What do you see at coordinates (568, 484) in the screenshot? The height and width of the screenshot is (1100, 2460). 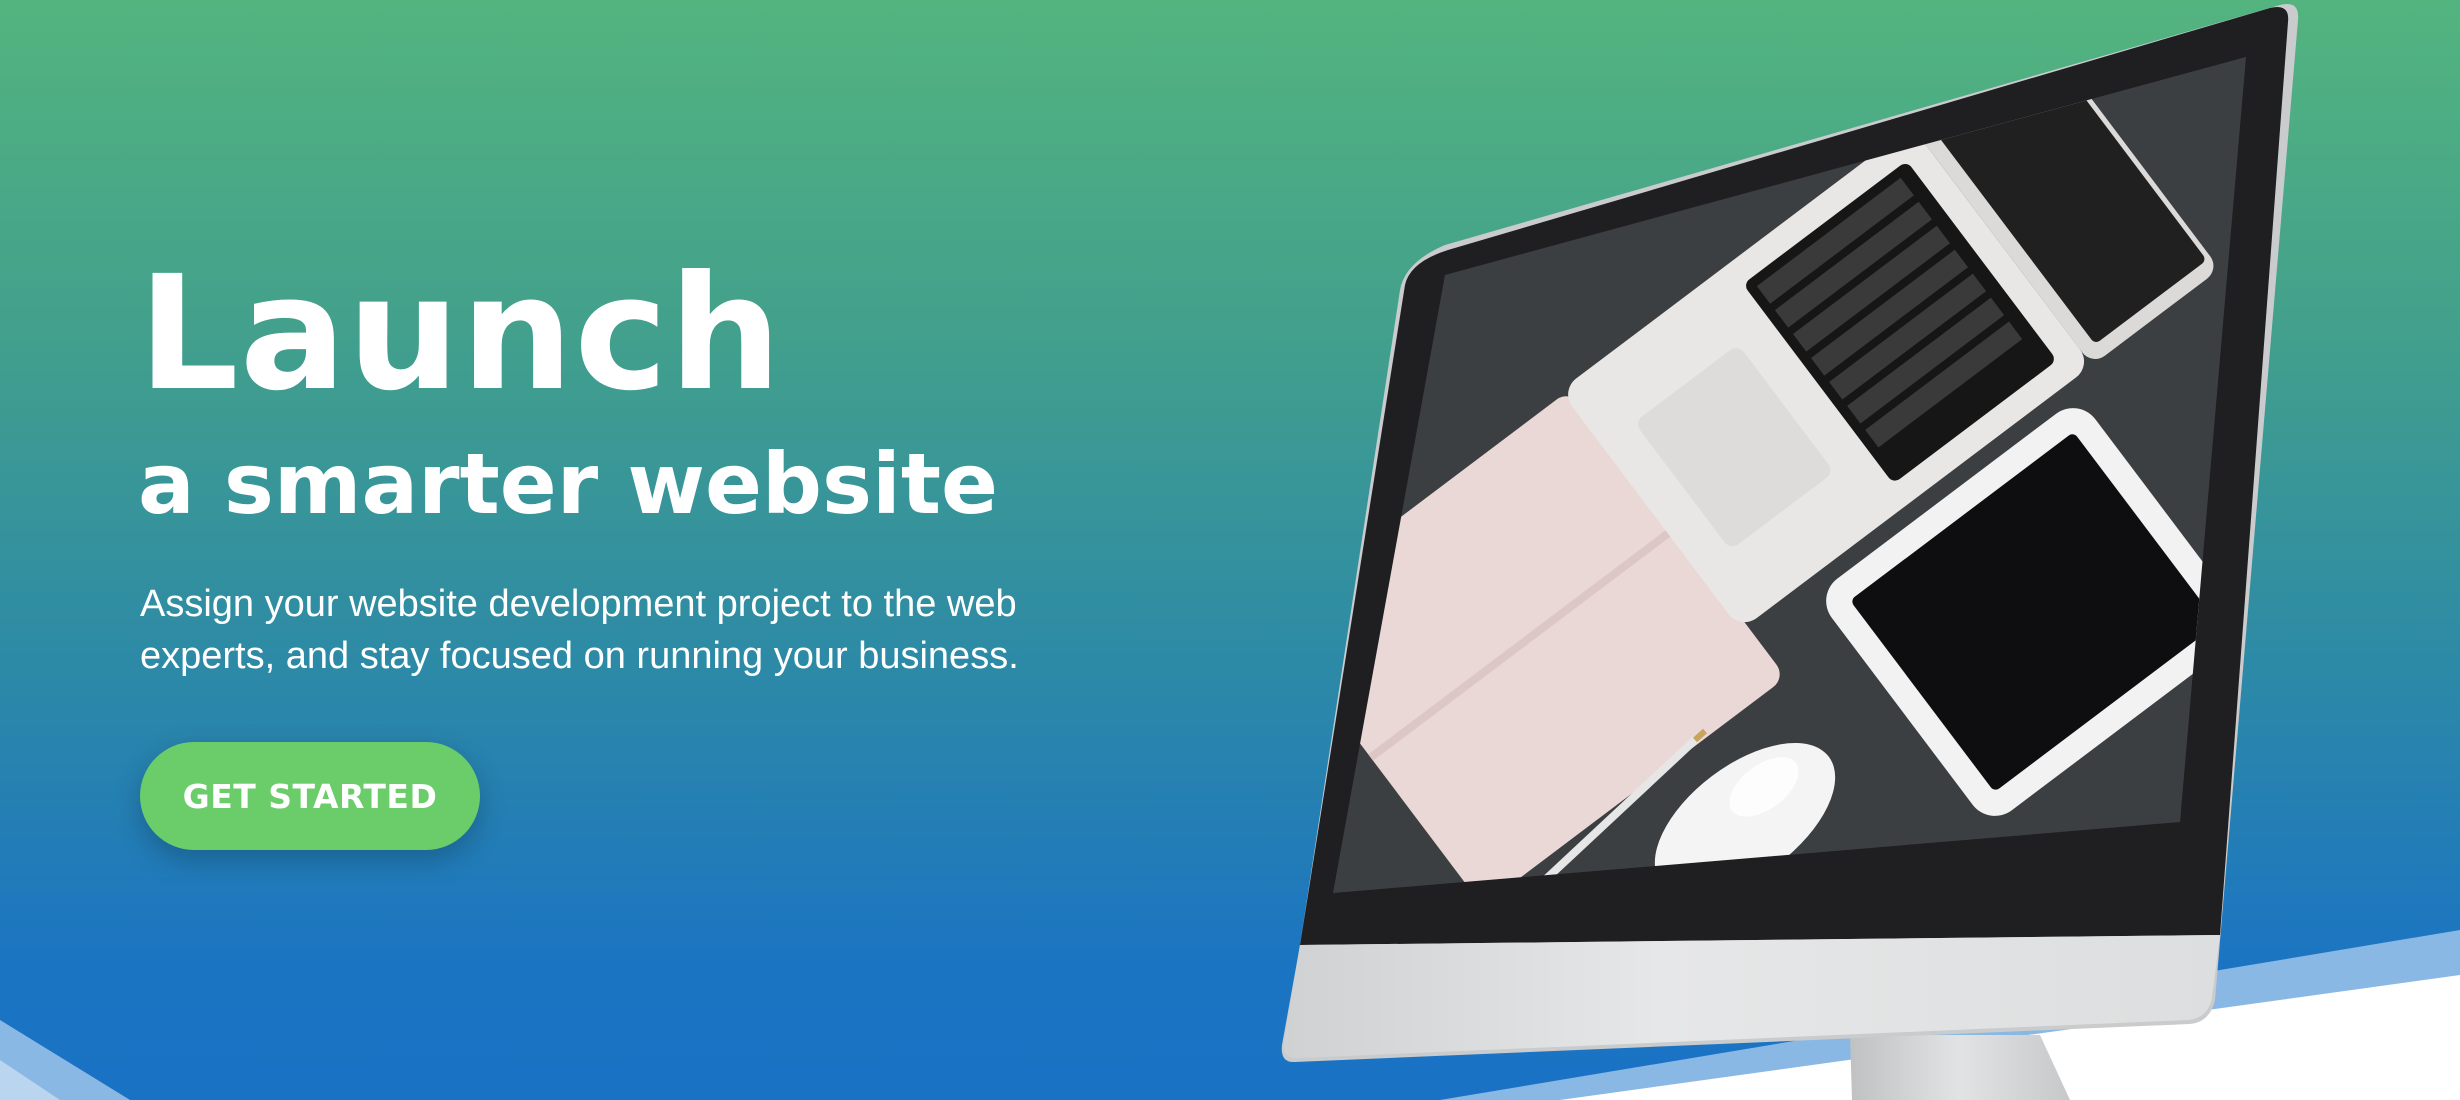 I see `hero-subheadline: a smarter website` at bounding box center [568, 484].